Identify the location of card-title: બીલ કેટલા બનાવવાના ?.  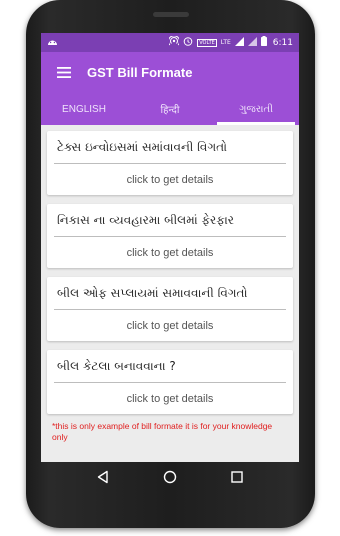
(170, 366).